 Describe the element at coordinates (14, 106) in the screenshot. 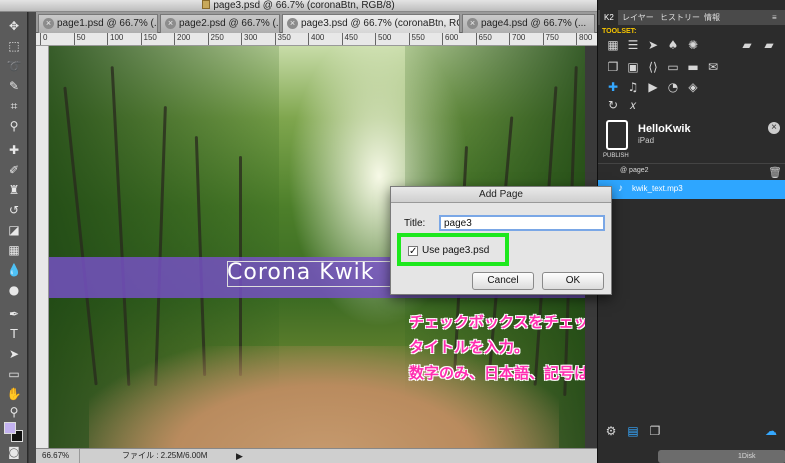

I see `crop-icon: ⌗` at that location.